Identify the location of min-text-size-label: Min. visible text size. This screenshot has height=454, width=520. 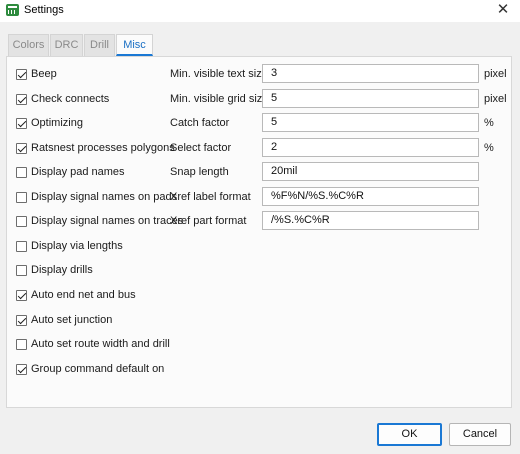
(219, 74).